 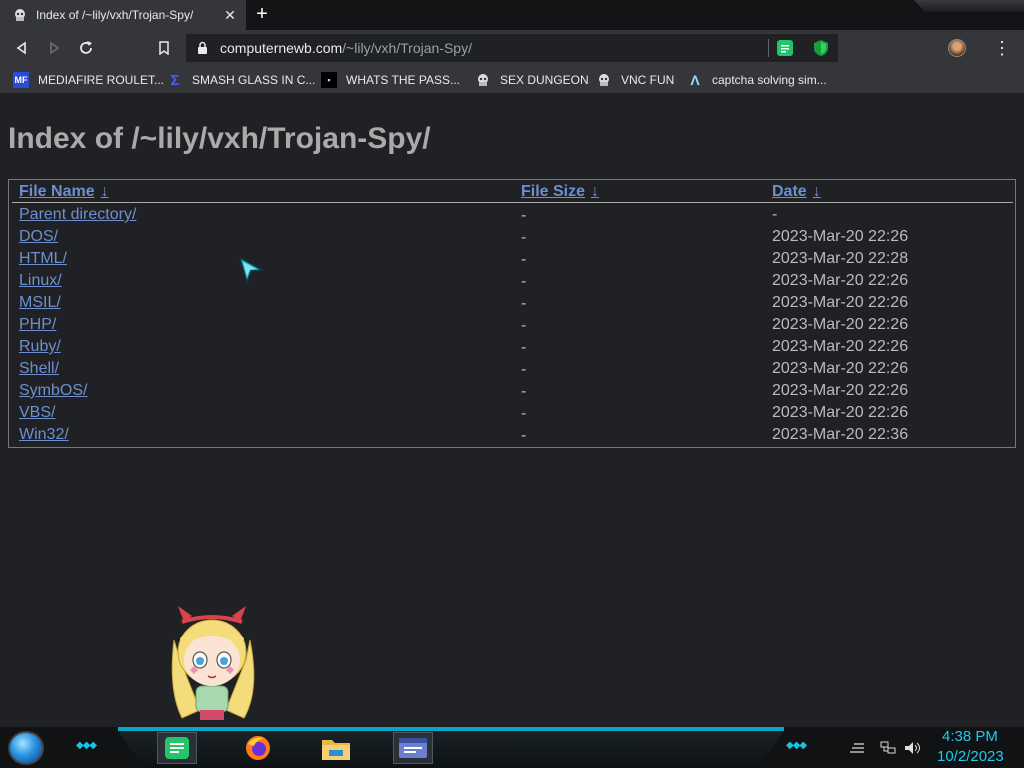 I want to click on file-link: VBS/, so click(x=37, y=413).